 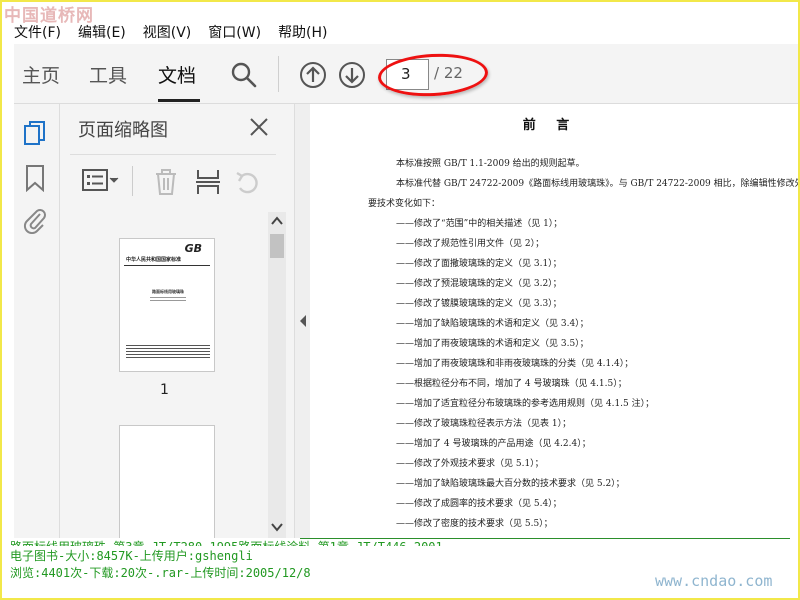 What do you see at coordinates (248, 182) in the screenshot?
I see `rotate-icon` at bounding box center [248, 182].